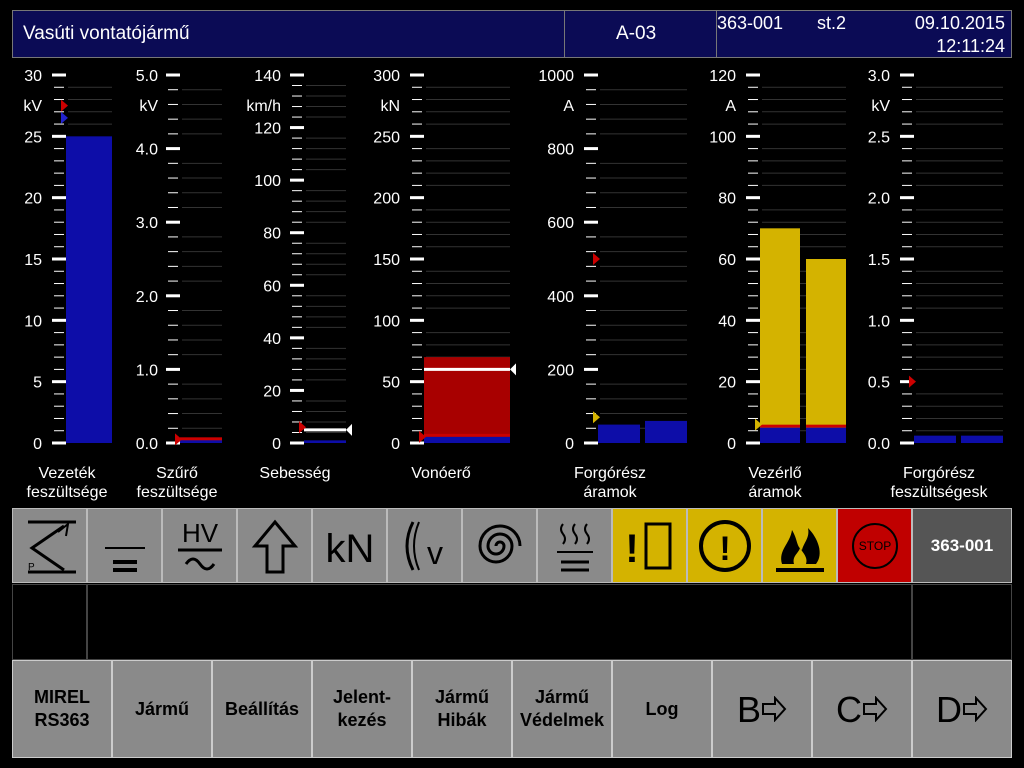 The image size is (1024, 768). I want to click on fire-button, so click(799, 545).